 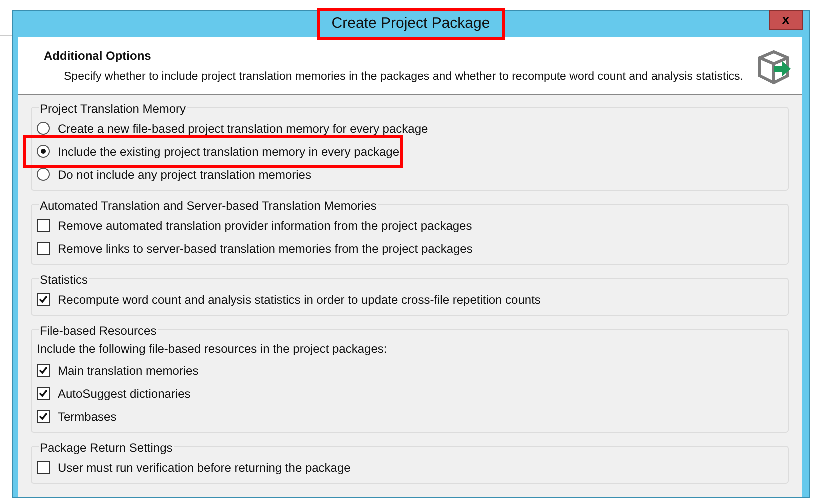 What do you see at coordinates (98, 56) in the screenshot?
I see `header-title: Additional Options` at bounding box center [98, 56].